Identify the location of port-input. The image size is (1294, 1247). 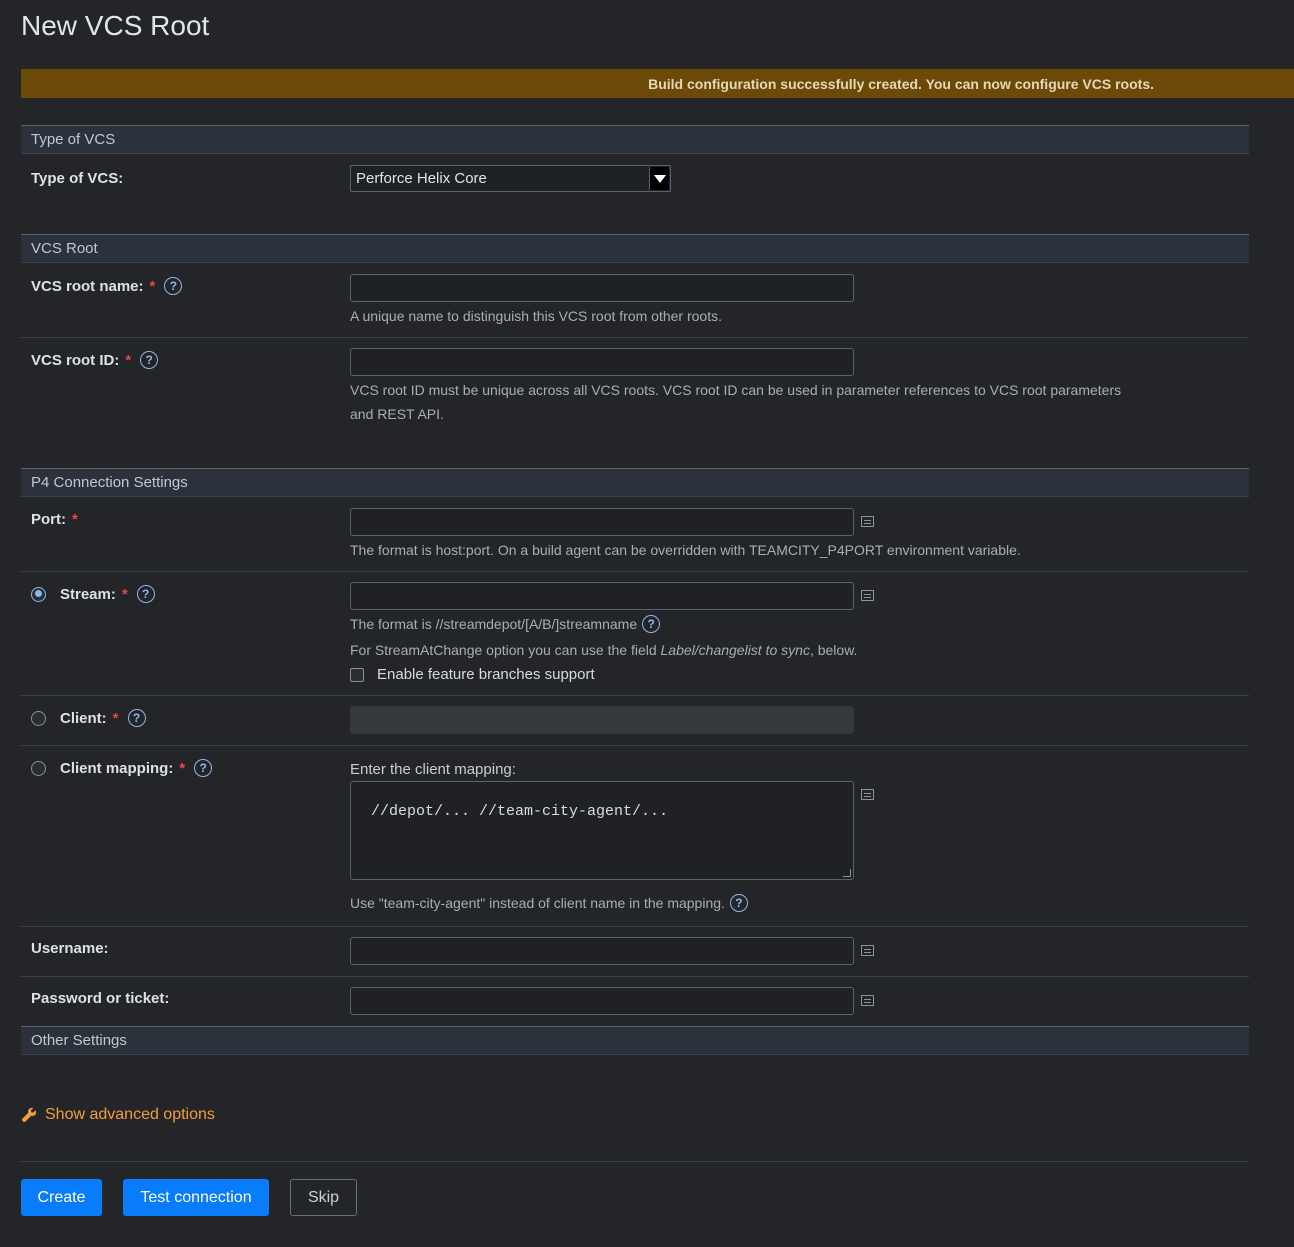
(602, 522).